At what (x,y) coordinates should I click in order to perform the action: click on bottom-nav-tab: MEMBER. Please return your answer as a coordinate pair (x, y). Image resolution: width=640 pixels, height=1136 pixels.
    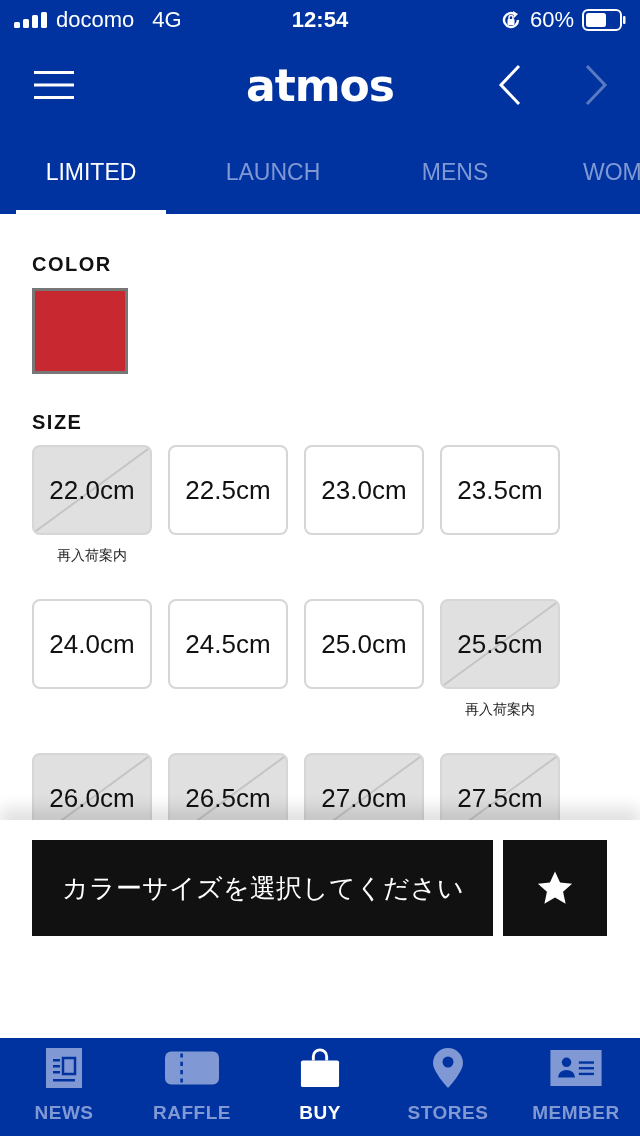
    Looking at the image, I should click on (576, 1087).